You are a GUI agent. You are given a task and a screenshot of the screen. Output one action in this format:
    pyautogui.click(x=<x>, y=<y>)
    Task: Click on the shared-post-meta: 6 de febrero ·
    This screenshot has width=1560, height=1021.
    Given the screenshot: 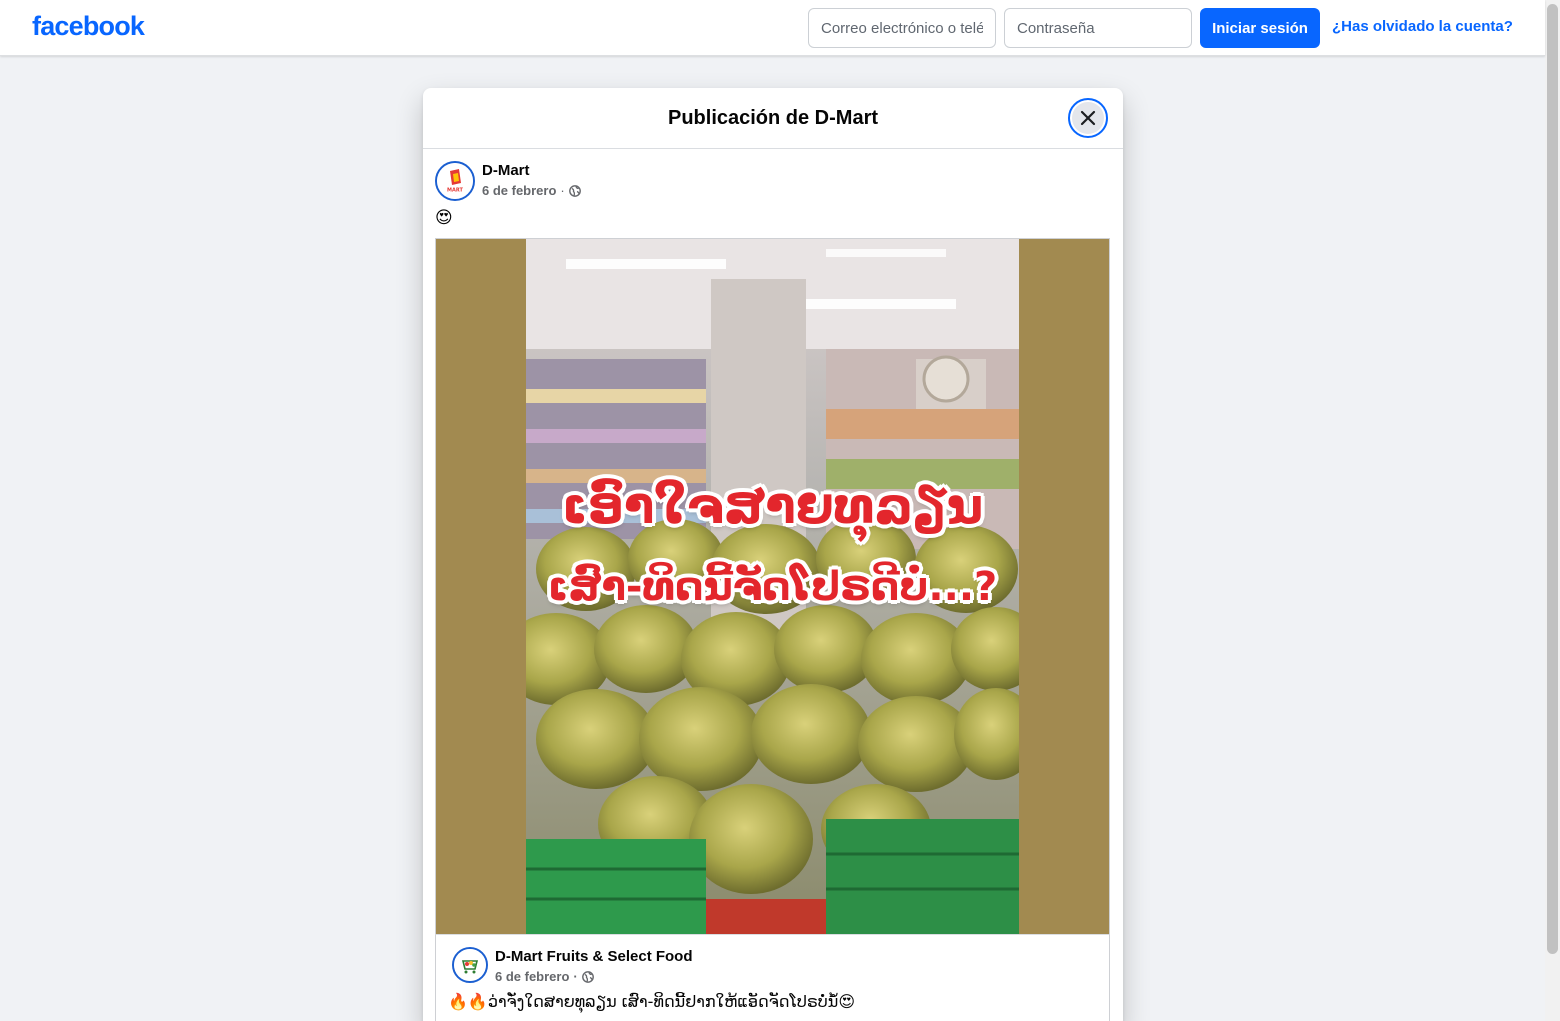 What is the action you would take?
    pyautogui.click(x=544, y=976)
    